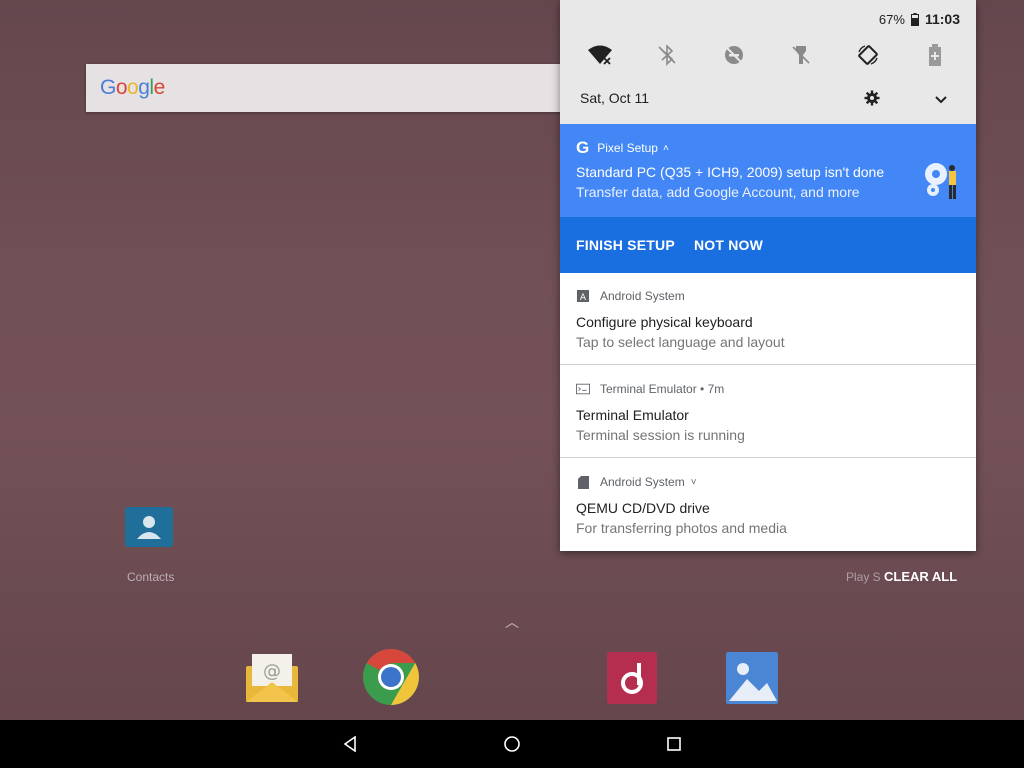  What do you see at coordinates (512, 622) in the screenshot?
I see `app-drawer-chevron-icon: ︿` at bounding box center [512, 622].